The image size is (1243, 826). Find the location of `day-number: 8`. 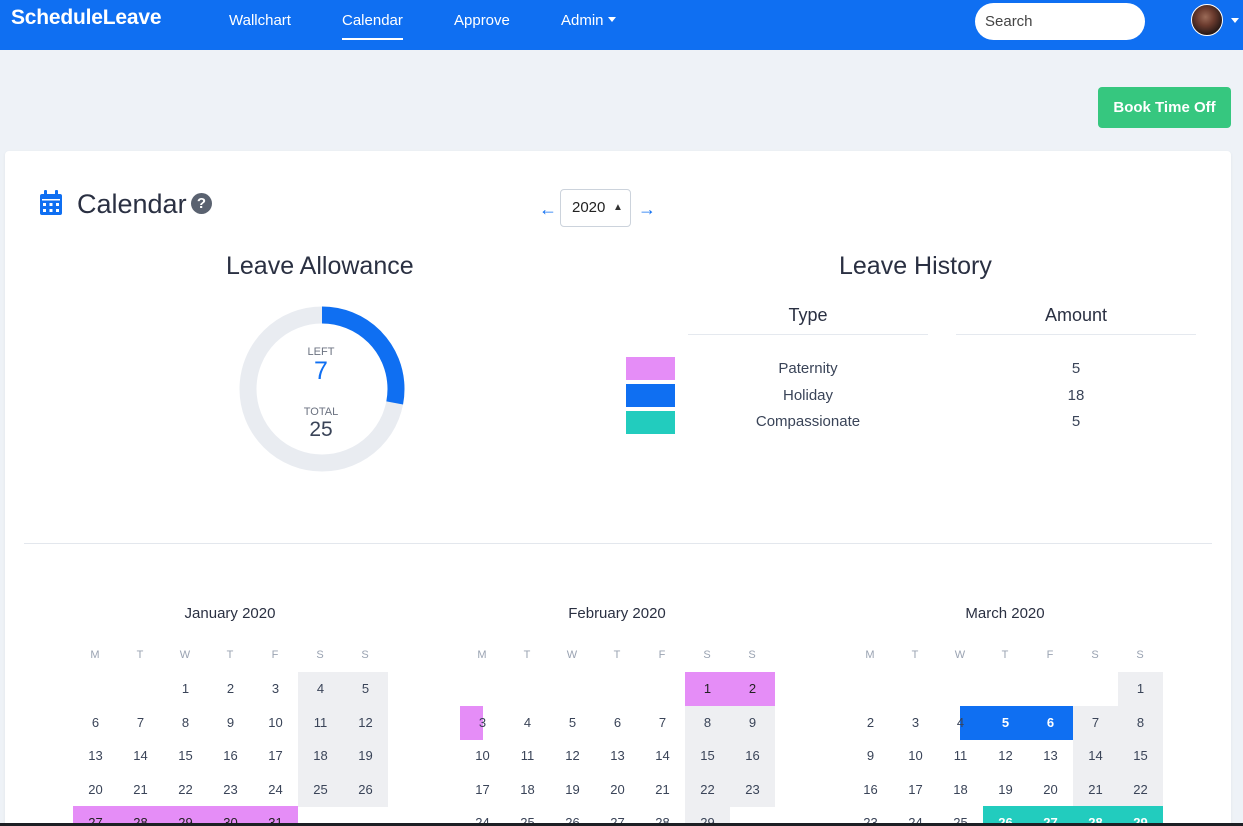

day-number: 8 is located at coordinates (1140, 722).